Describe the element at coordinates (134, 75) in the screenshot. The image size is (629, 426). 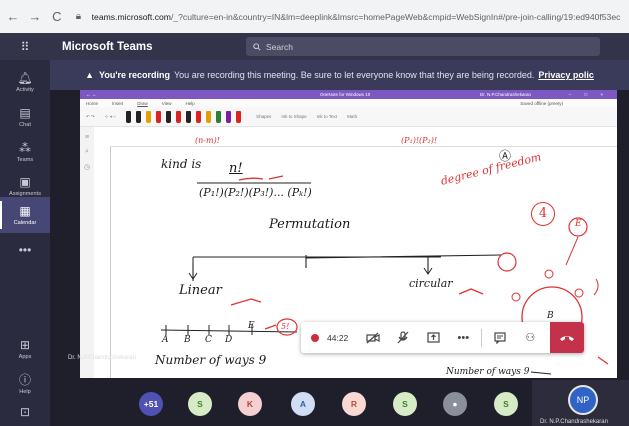
I see `recording-title: You're recording` at that location.